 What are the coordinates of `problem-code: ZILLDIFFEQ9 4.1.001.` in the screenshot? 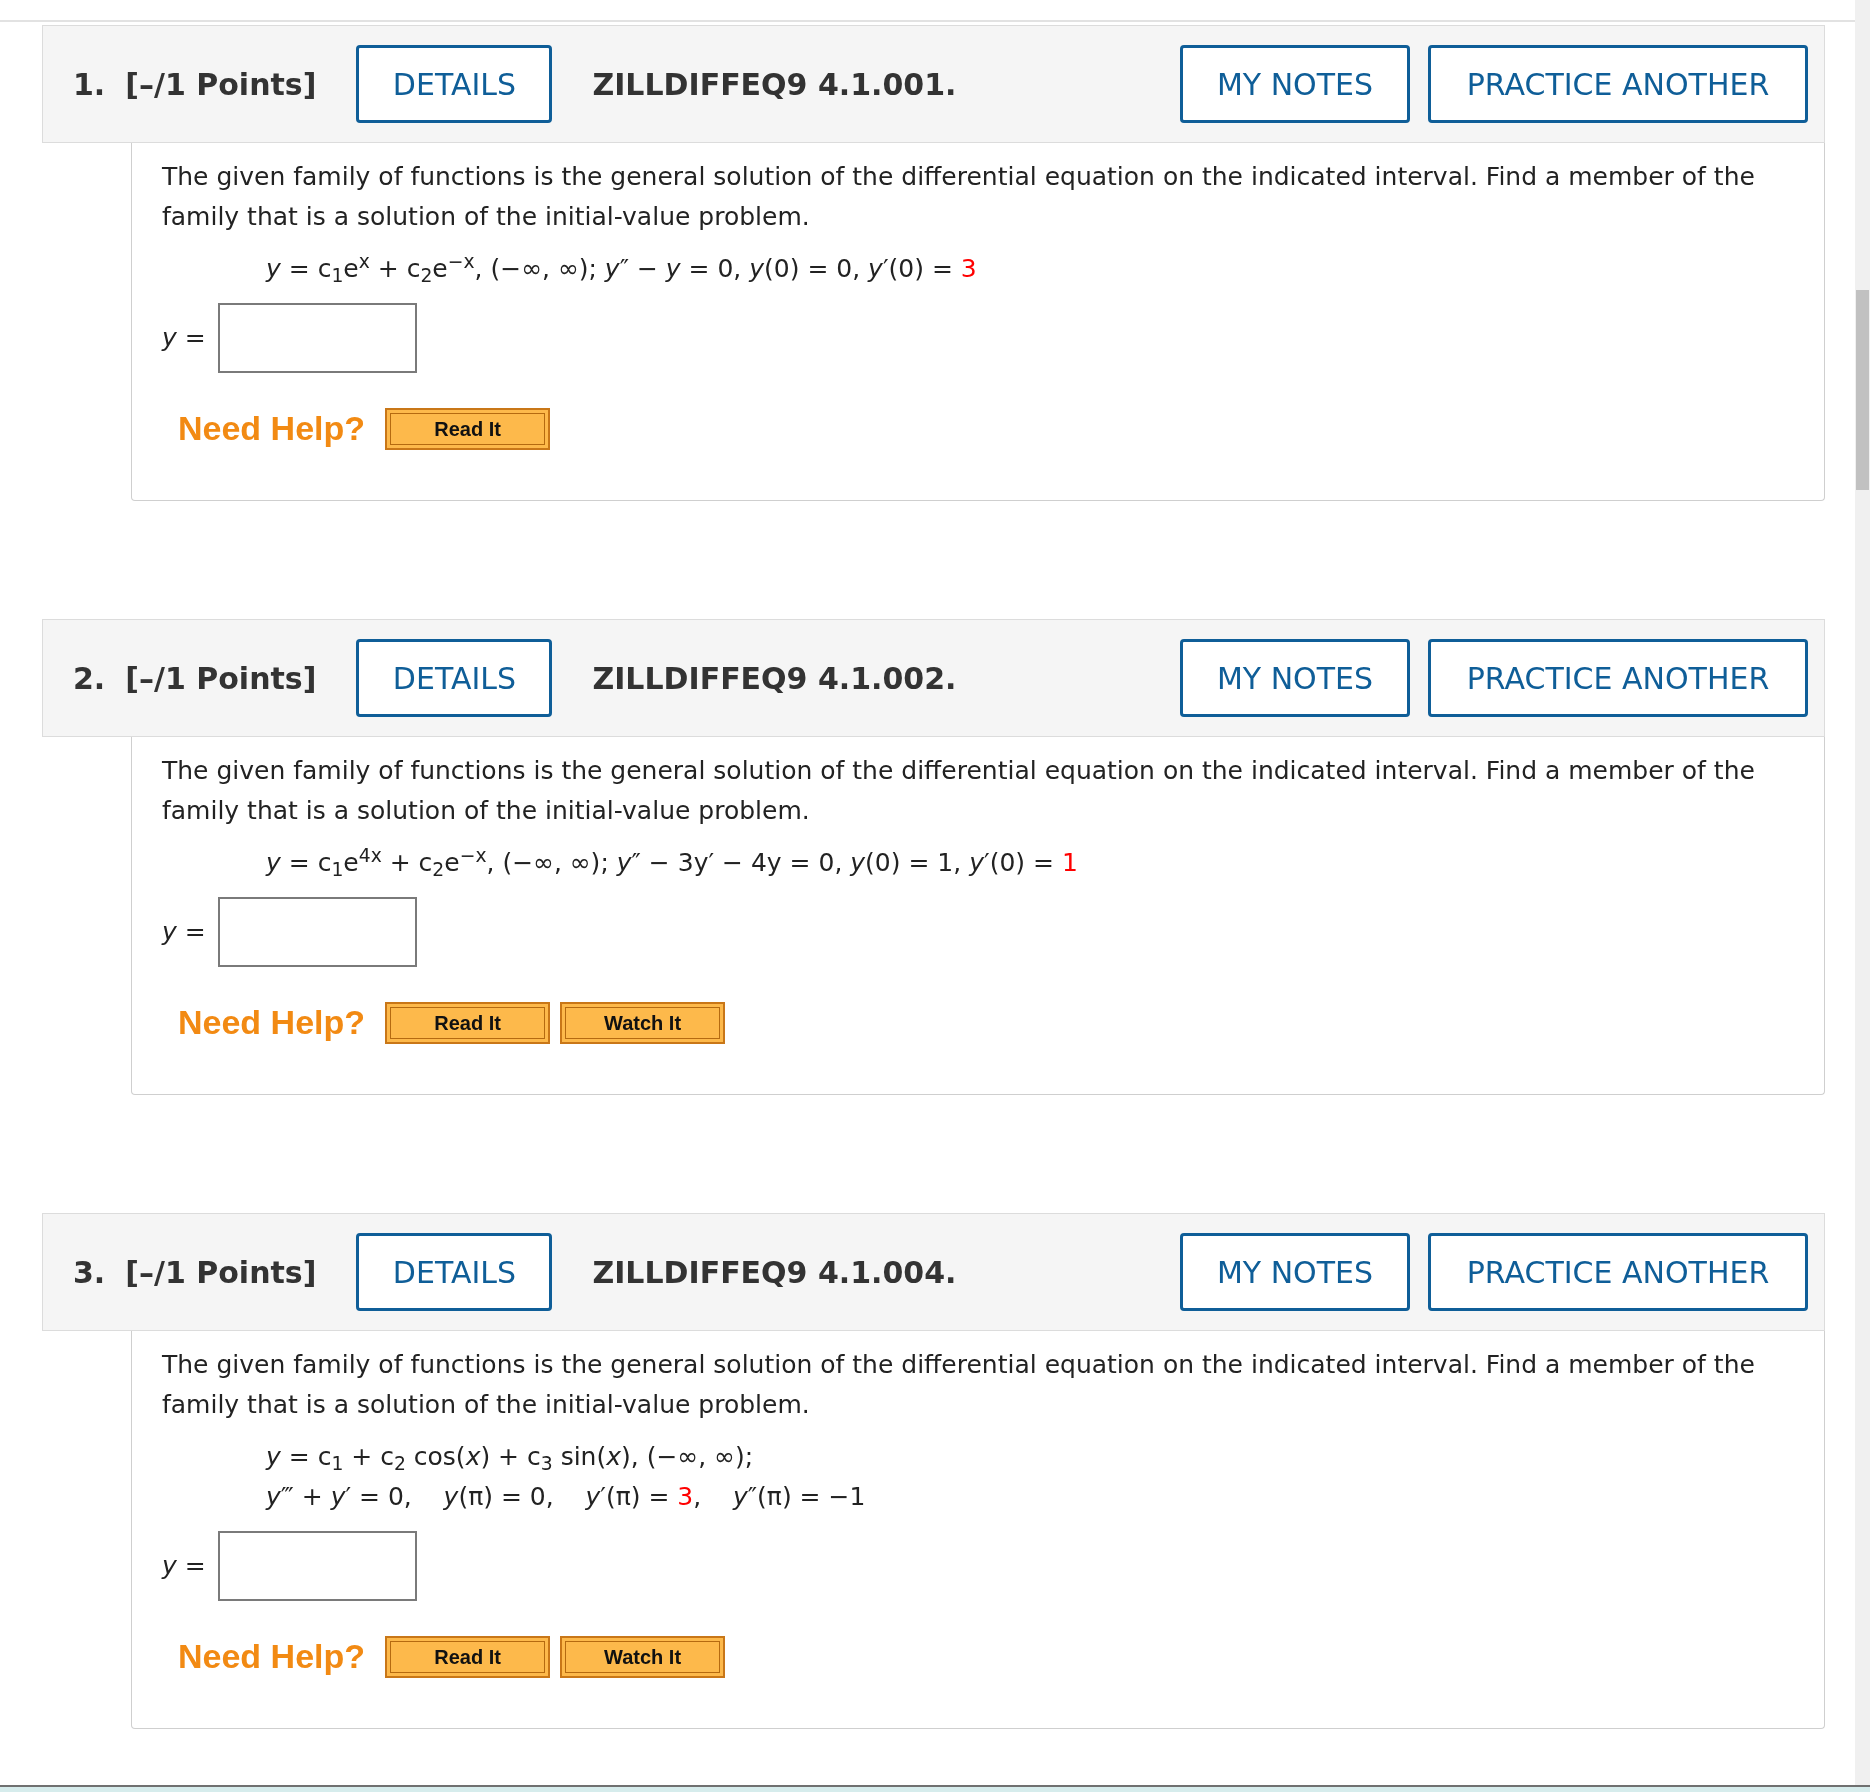 It's located at (775, 84).